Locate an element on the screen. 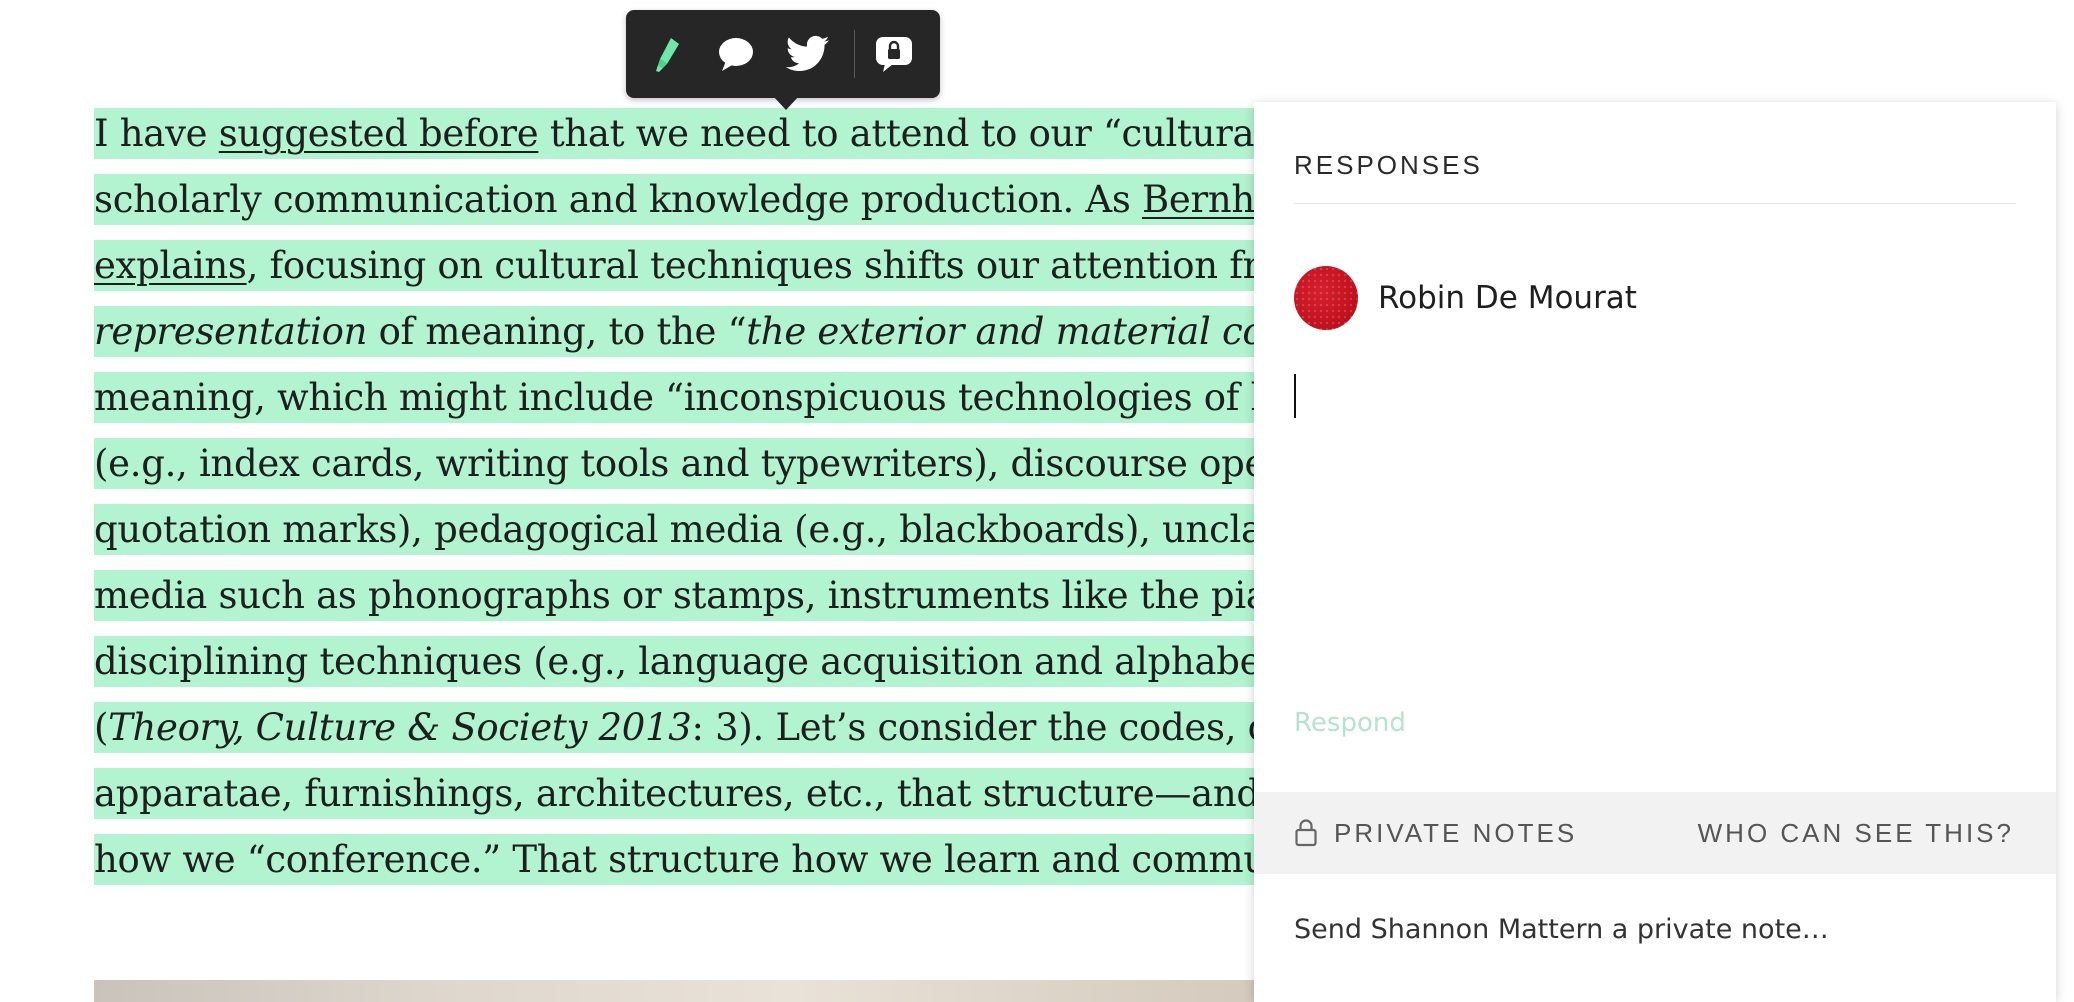 Image resolution: width=2074 pixels, height=1002 pixels. inline-link: suggested before is located at coordinates (379, 133).